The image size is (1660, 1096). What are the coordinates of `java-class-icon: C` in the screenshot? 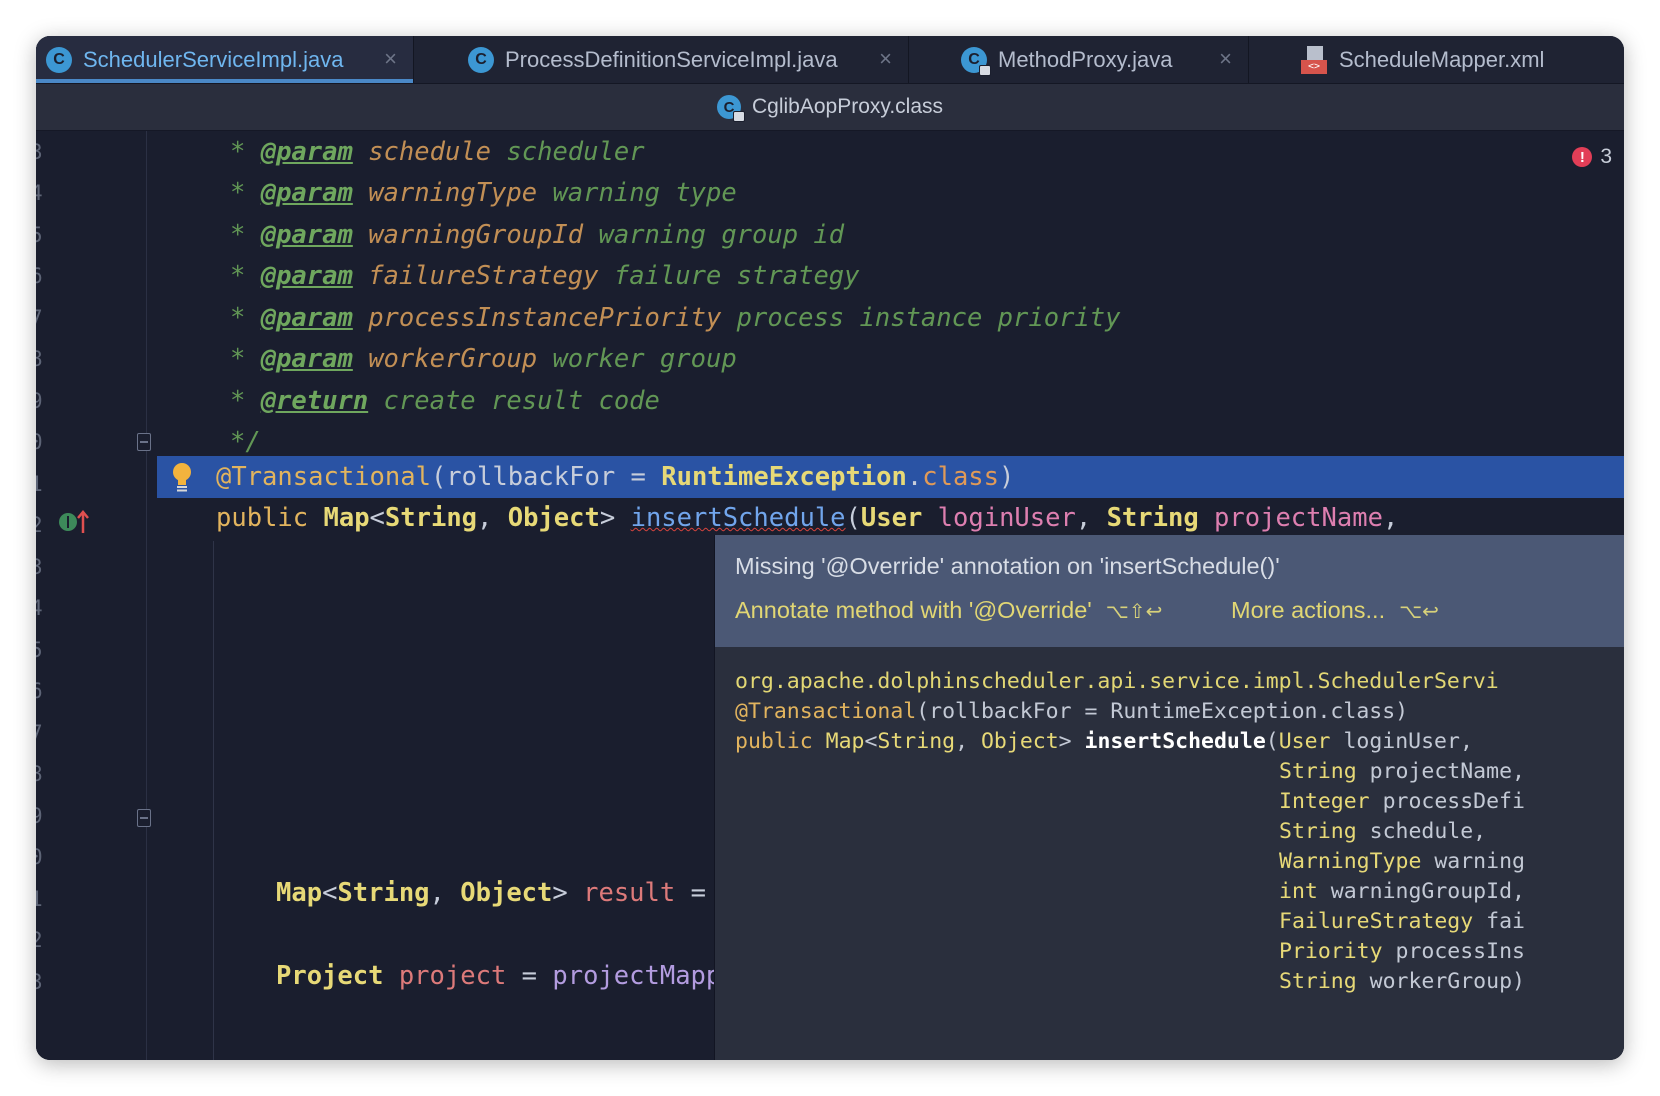 It's located at (59, 59).